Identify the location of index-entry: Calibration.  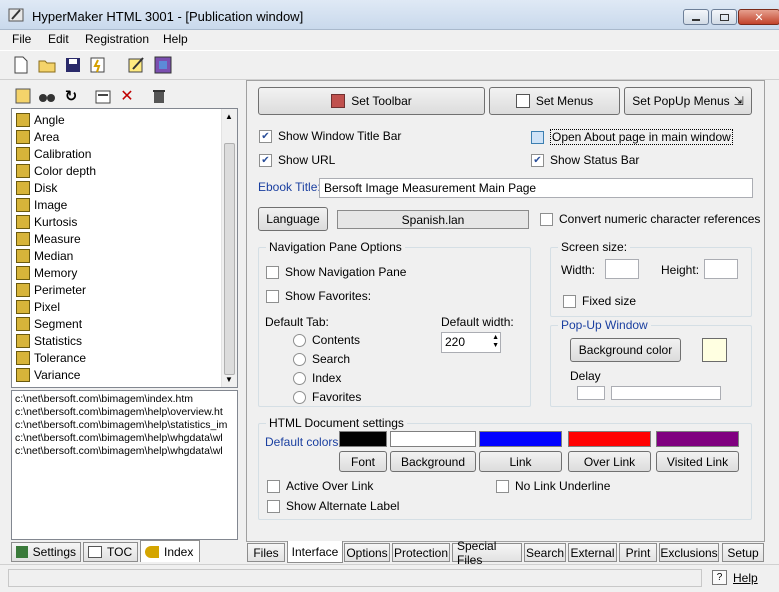
(53, 153).